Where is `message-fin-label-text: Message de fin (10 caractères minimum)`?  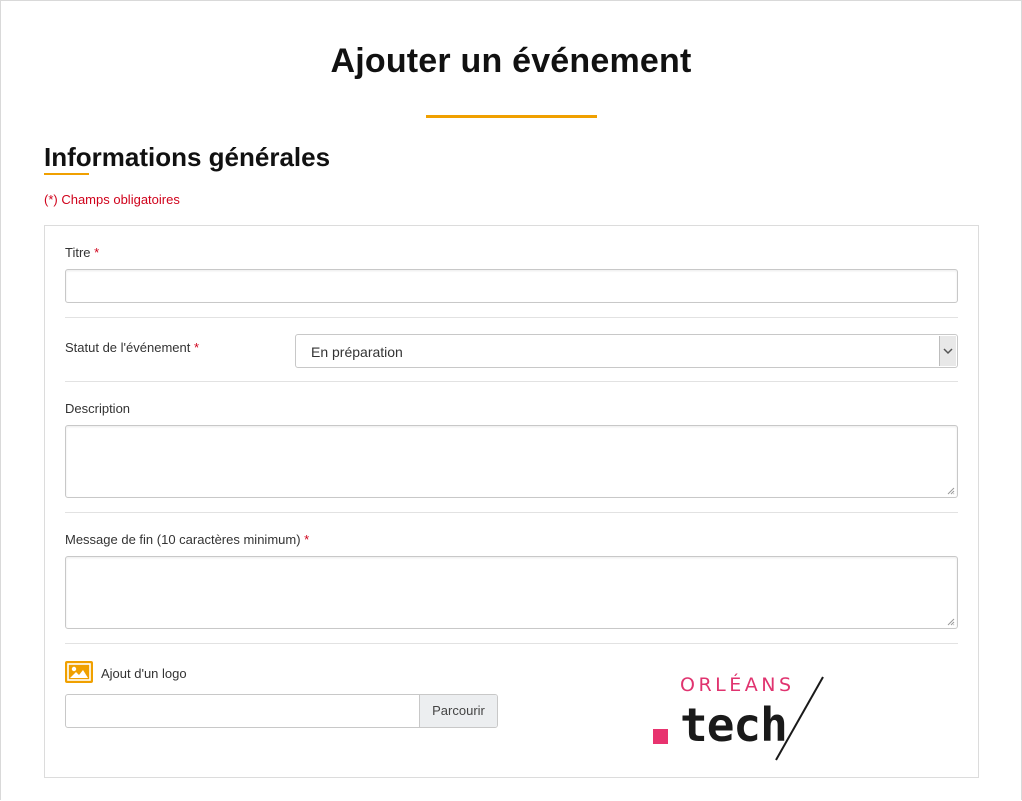
message-fin-label-text: Message de fin (10 caractères minimum) is located at coordinates (183, 539).